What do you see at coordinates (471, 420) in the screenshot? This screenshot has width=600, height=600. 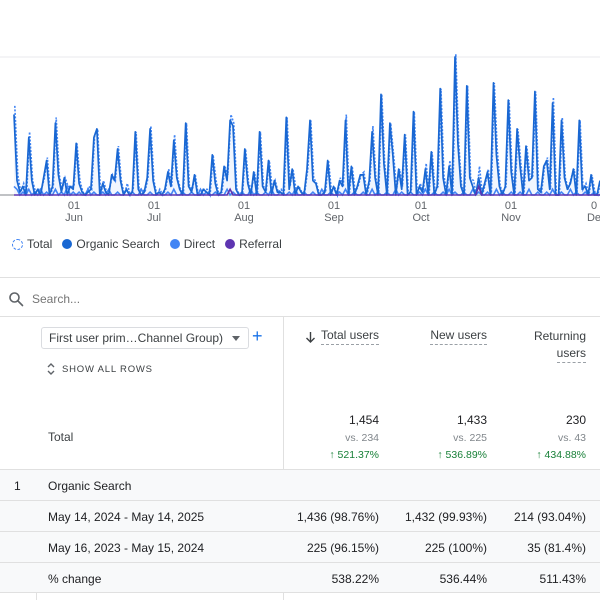 I see `total-value: 1,433` at bounding box center [471, 420].